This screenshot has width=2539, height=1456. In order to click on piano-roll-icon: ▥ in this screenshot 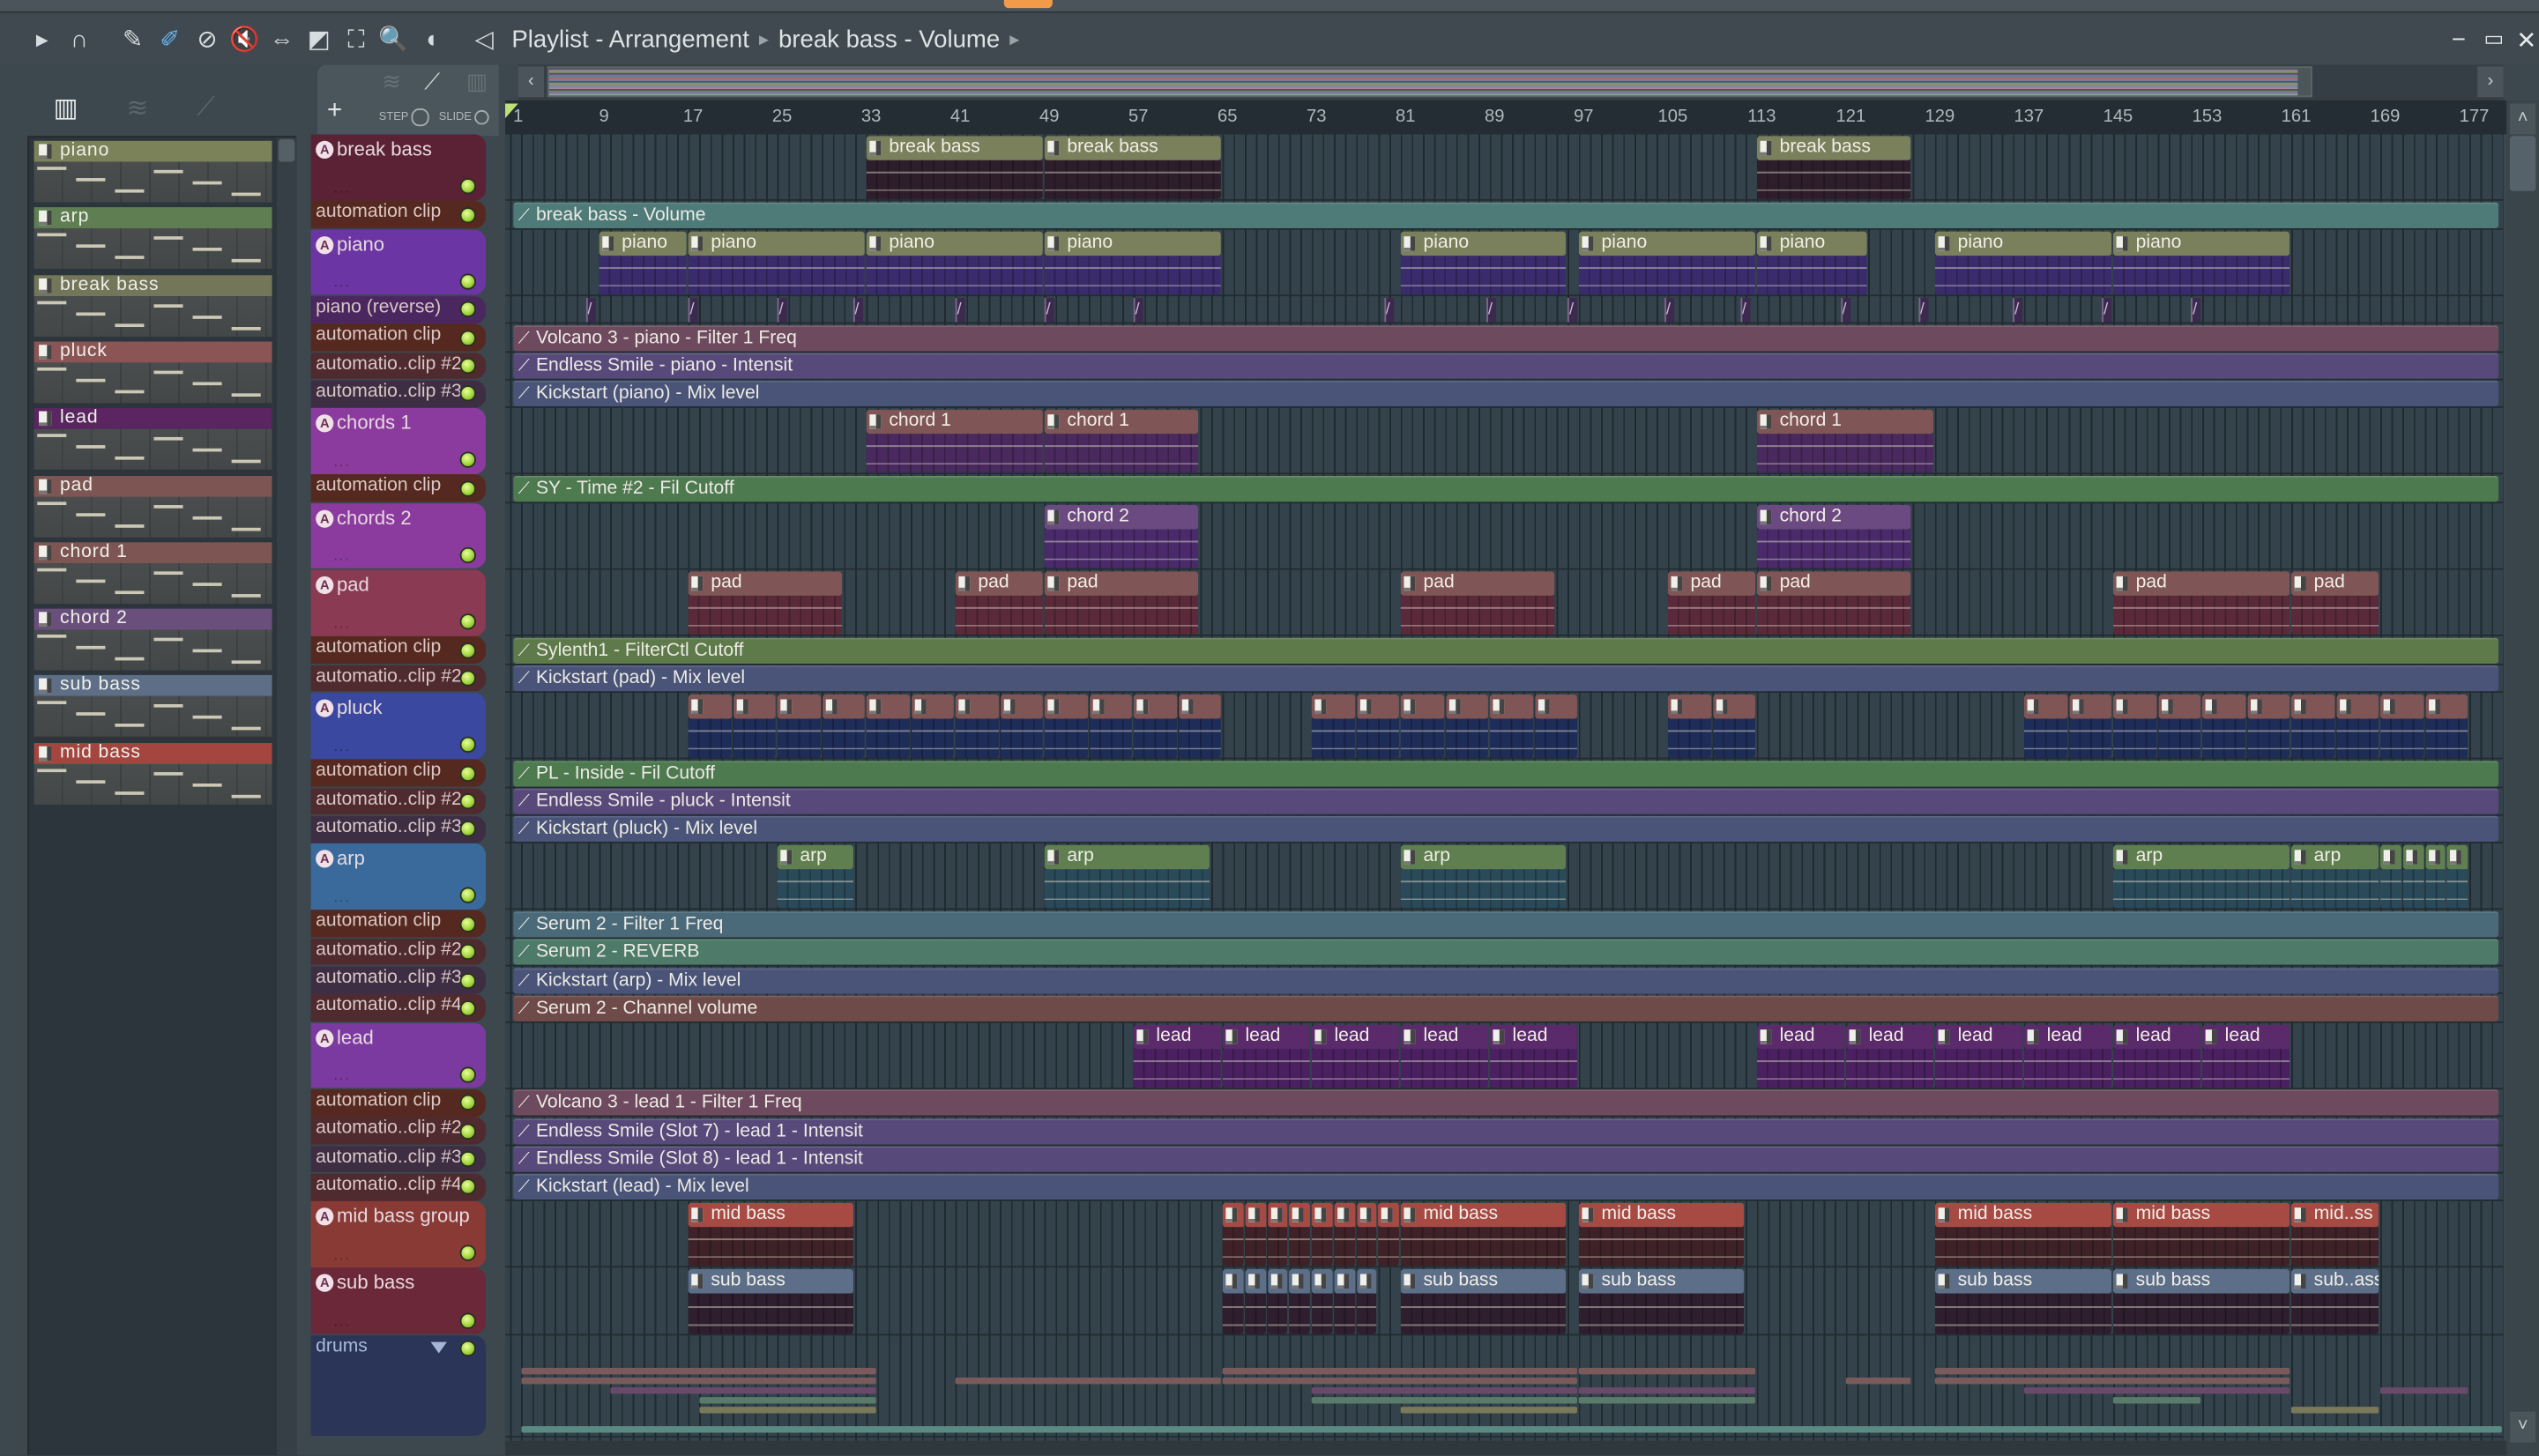, I will do `click(66, 109)`.